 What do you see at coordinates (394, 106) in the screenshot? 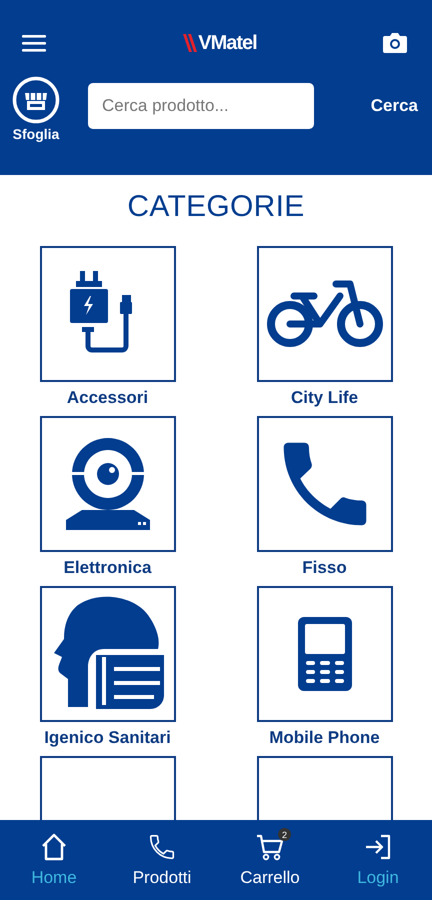
I see `search-button: Cerca` at bounding box center [394, 106].